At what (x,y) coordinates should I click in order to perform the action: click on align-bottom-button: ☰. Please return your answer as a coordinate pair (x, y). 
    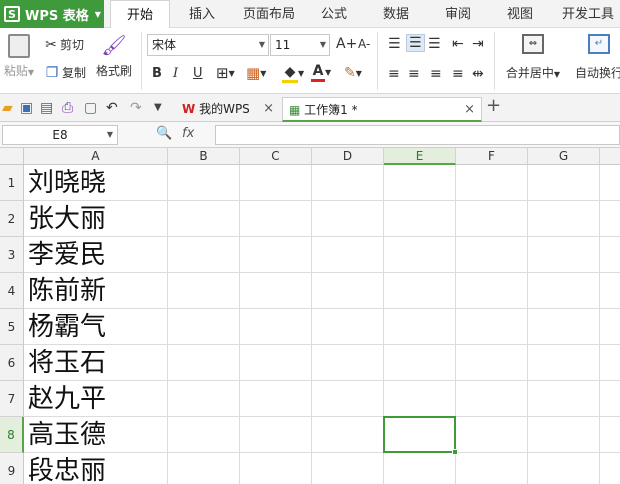
    Looking at the image, I should click on (434, 44).